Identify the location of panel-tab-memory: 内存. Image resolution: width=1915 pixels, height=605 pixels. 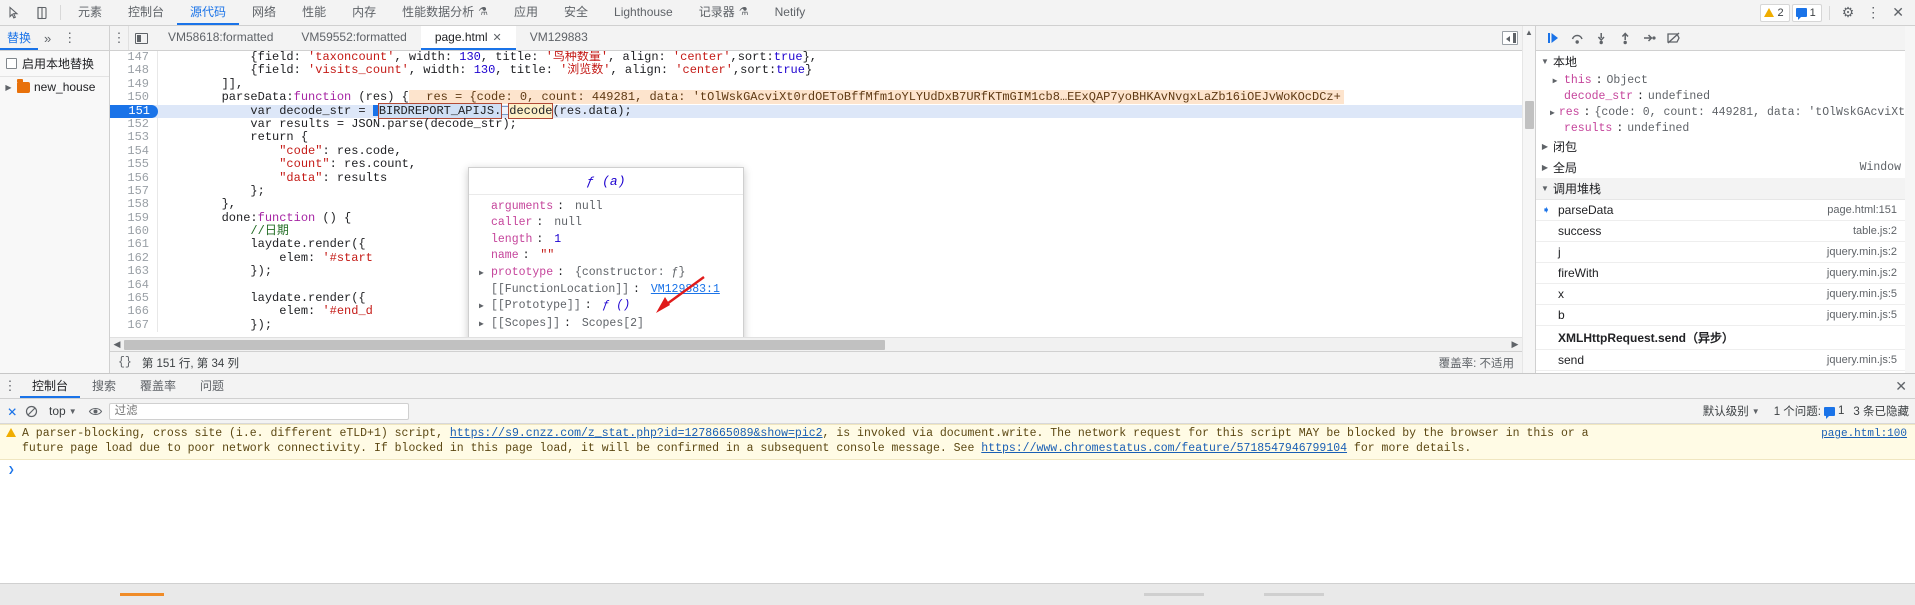
(364, 12).